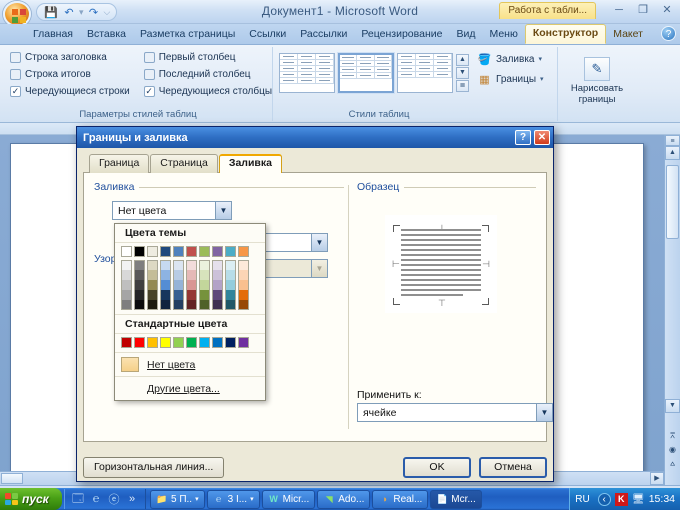  I want to click on shading-button: 🪣 Заливка ▾, so click(510, 59).